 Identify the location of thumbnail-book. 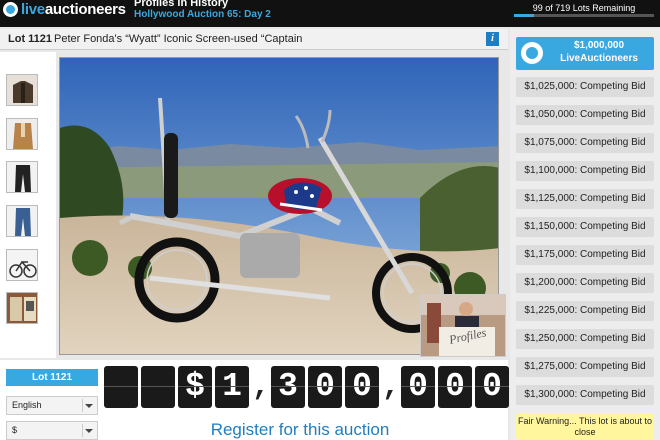
(22, 308).